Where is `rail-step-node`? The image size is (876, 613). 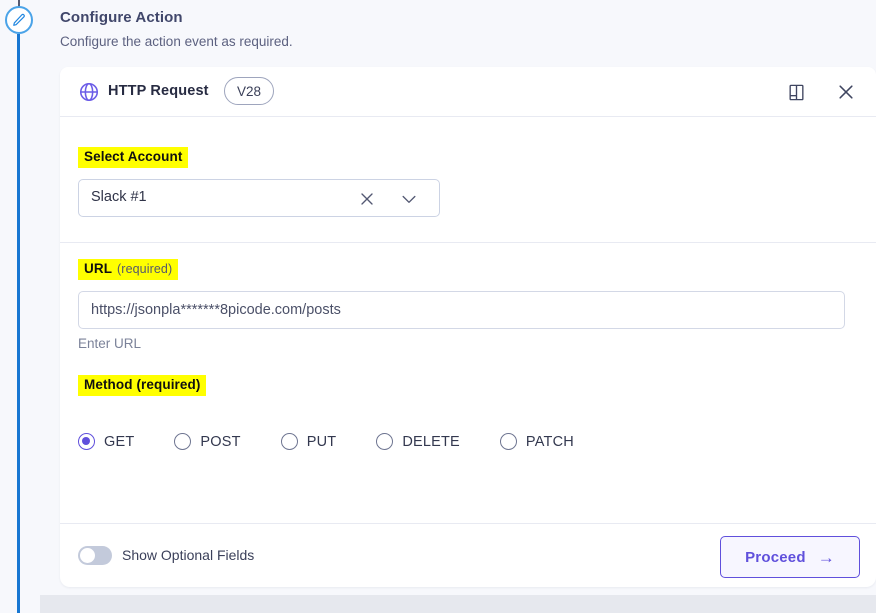
rail-step-node is located at coordinates (19, 20).